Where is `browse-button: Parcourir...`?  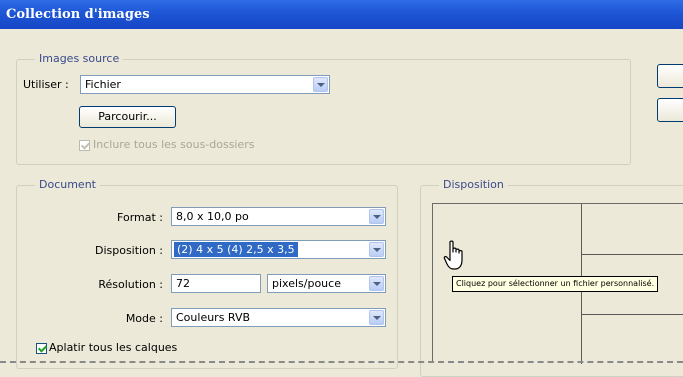 browse-button: Parcourir... is located at coordinates (127, 117).